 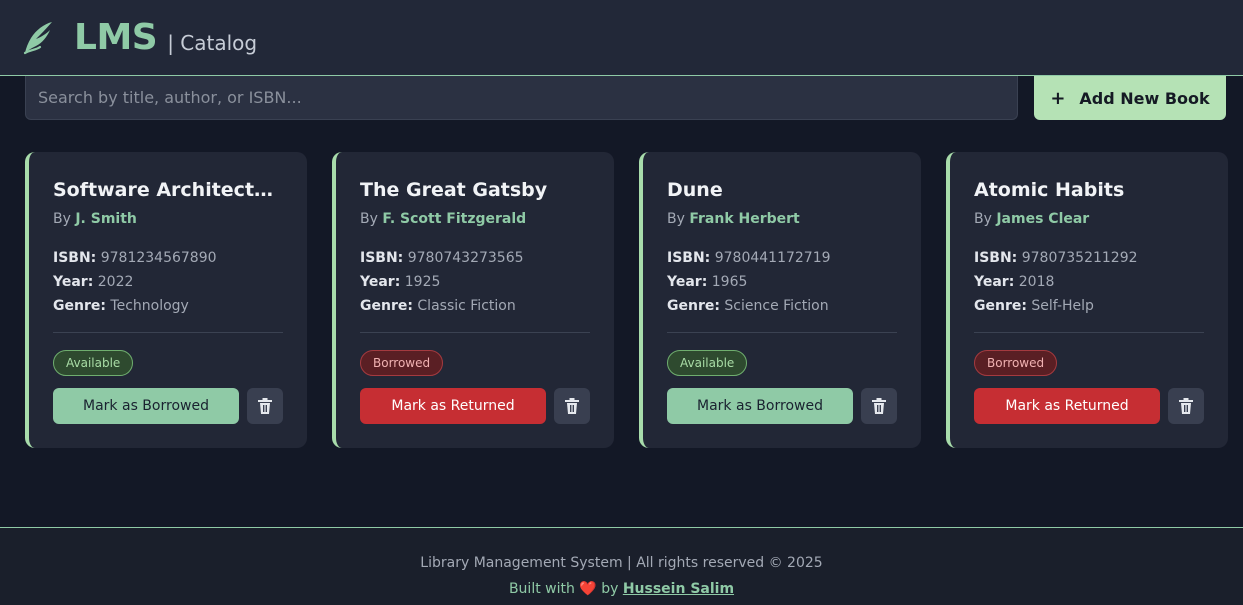 What do you see at coordinates (695, 190) in the screenshot?
I see `book-title: Dune` at bounding box center [695, 190].